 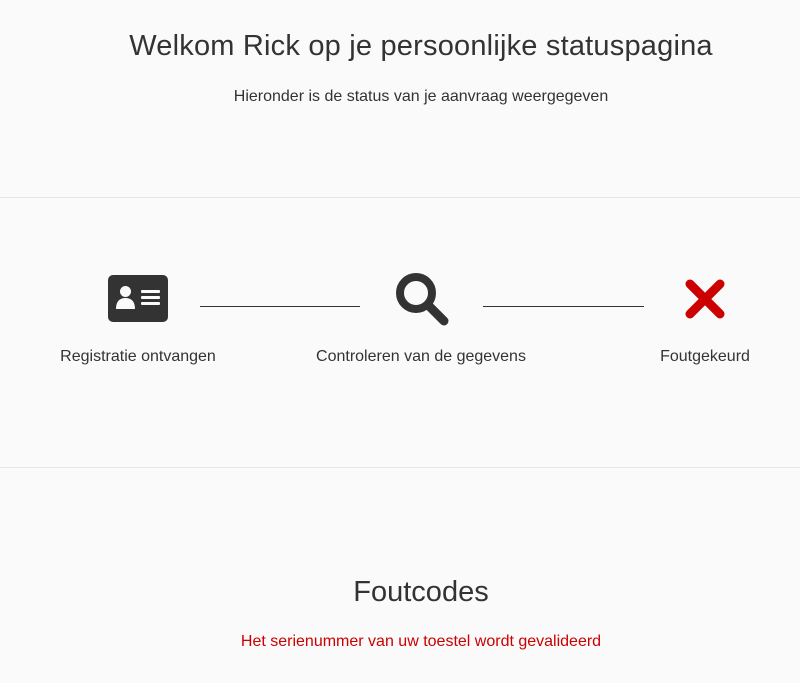 What do you see at coordinates (400, 467) in the screenshot?
I see `divider-bottom` at bounding box center [400, 467].